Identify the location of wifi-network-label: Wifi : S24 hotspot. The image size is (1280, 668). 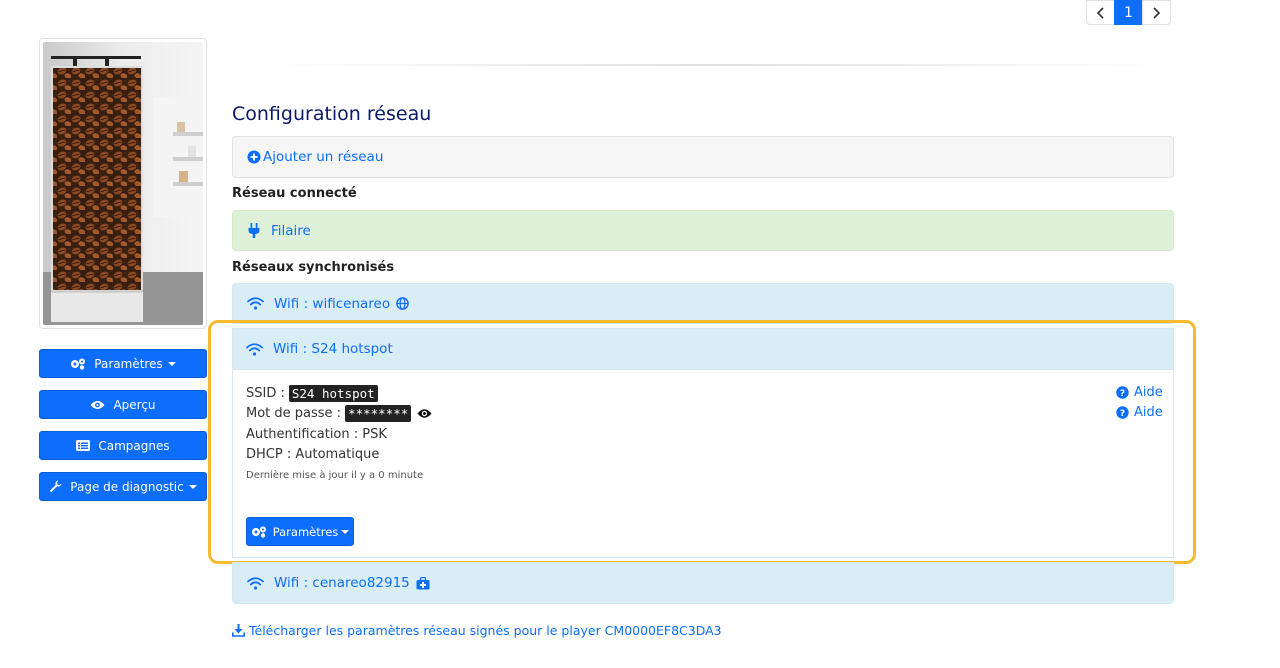
(333, 349).